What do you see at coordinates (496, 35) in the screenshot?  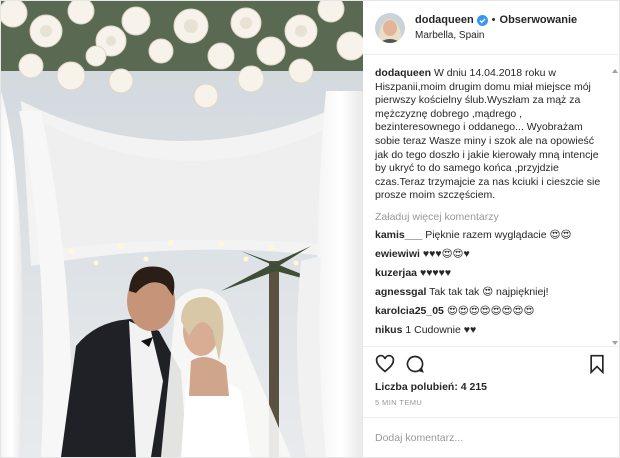 I see `location-link: Marbella, Spain` at bounding box center [496, 35].